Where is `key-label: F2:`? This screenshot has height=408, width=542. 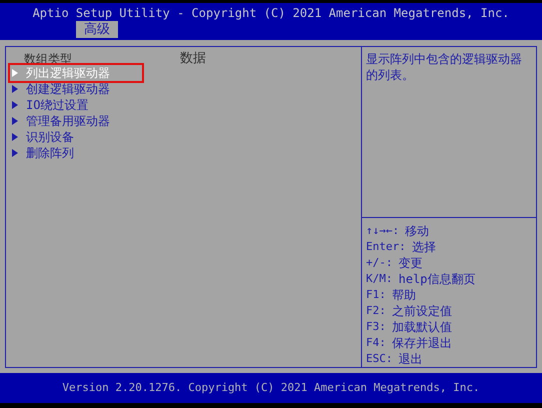
key-label: F2: is located at coordinates (376, 311).